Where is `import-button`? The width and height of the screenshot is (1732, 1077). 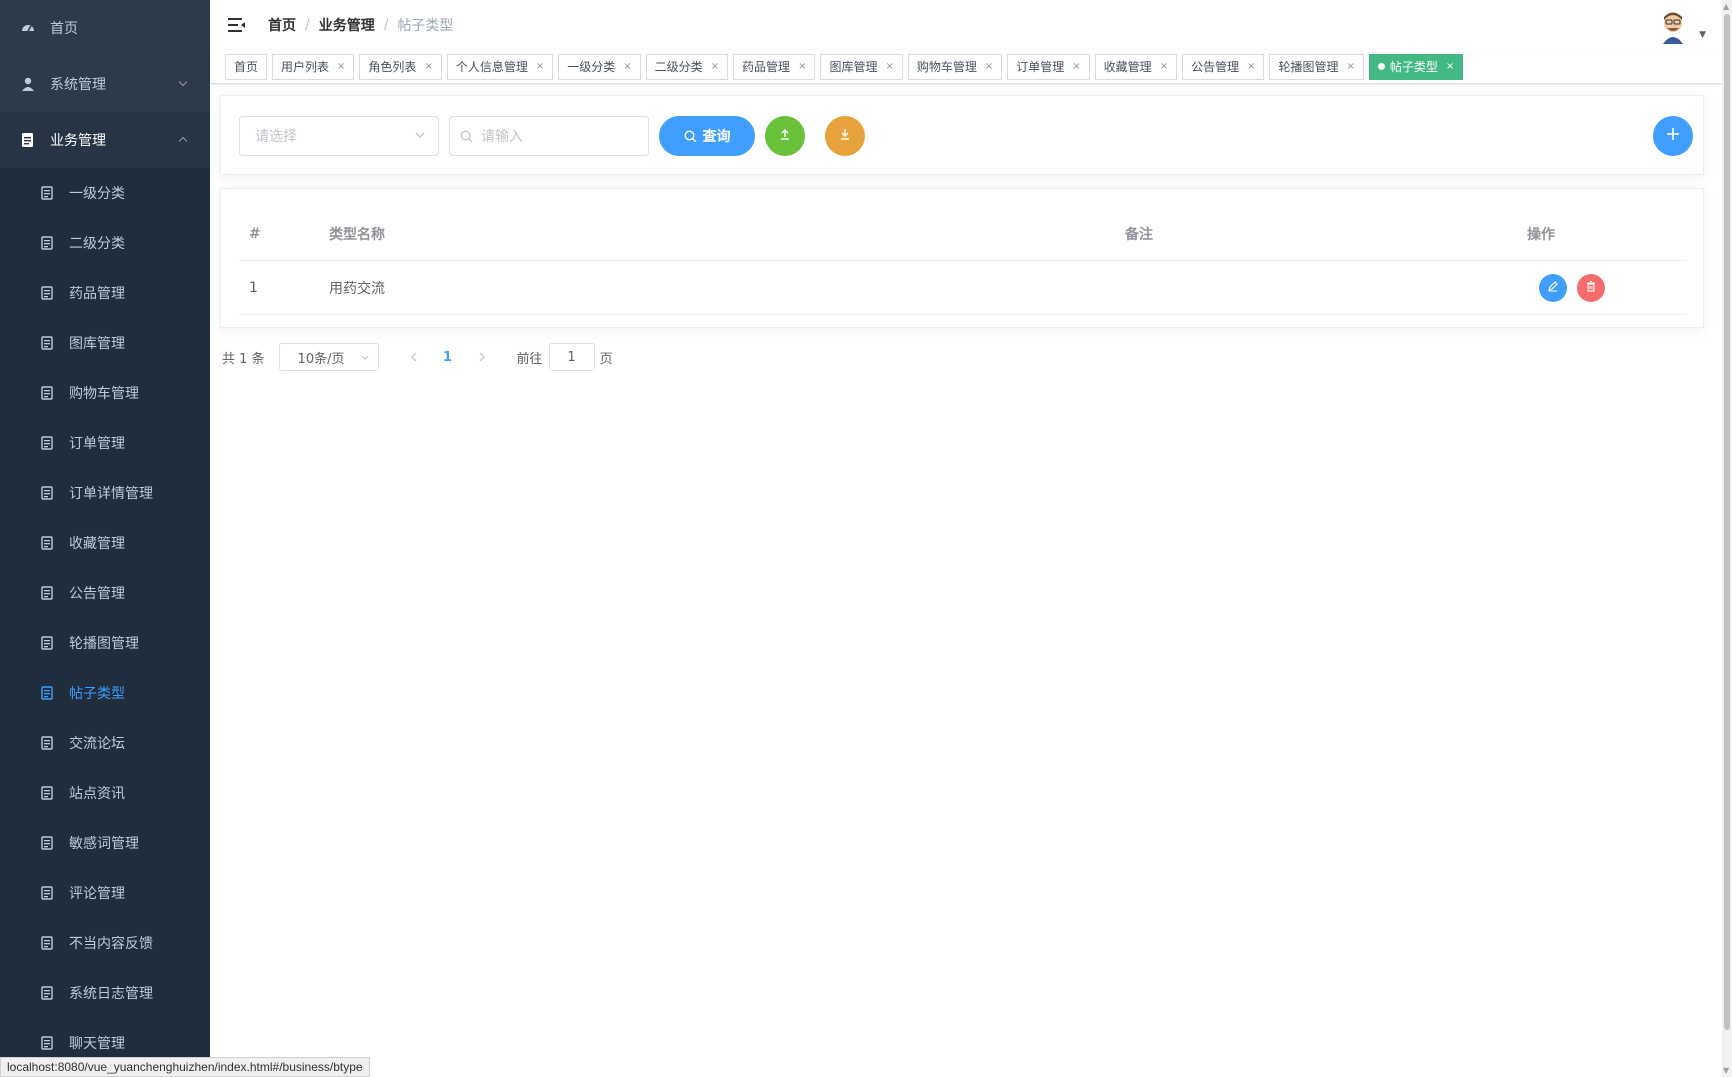
import-button is located at coordinates (785, 136).